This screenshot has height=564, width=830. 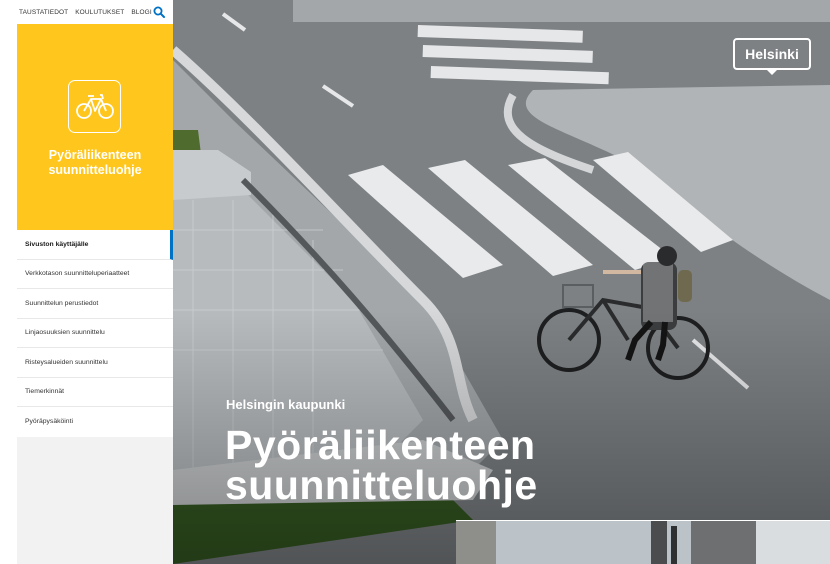 I want to click on hero-title-line1: Pyöräliikenteen, so click(x=380, y=445).